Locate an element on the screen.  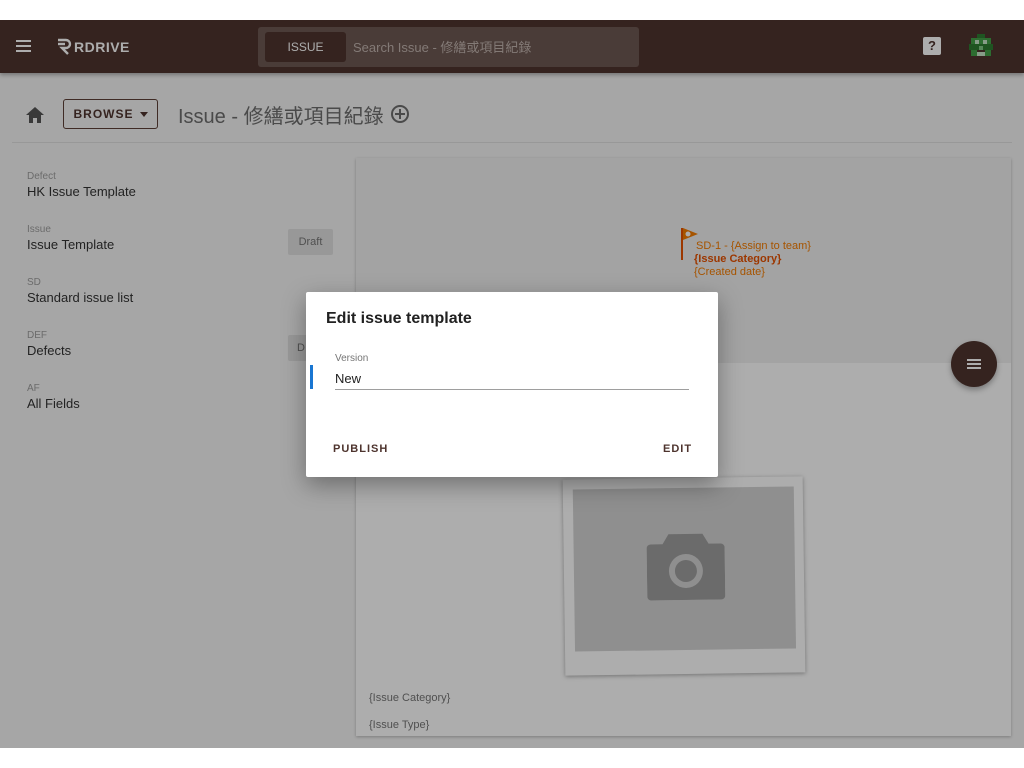
dialog-title: Edit issue template is located at coordinates (399, 318).